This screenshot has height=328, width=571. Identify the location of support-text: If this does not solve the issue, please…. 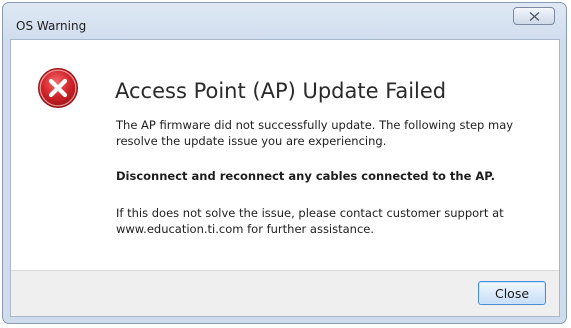
(310, 221).